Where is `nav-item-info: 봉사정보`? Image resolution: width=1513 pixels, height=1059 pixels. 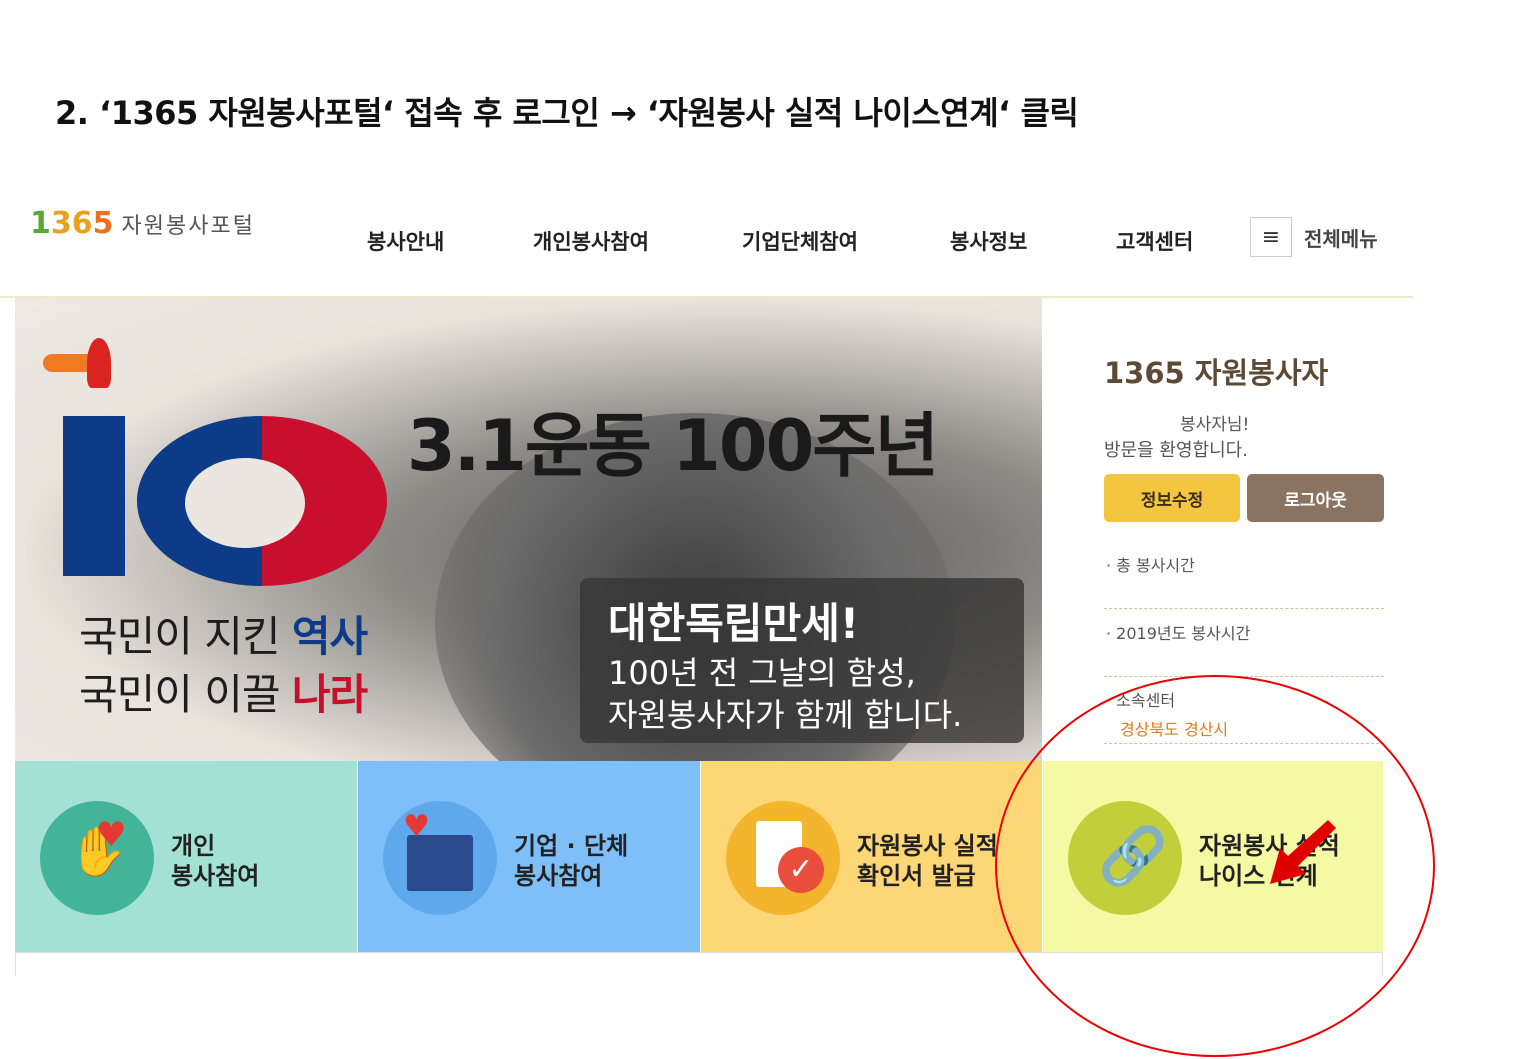 nav-item-info: 봉사정보 is located at coordinates (988, 241).